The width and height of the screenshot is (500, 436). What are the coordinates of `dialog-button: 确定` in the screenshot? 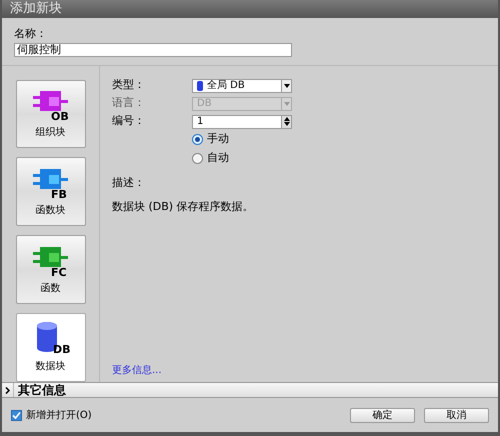 It's located at (382, 415).